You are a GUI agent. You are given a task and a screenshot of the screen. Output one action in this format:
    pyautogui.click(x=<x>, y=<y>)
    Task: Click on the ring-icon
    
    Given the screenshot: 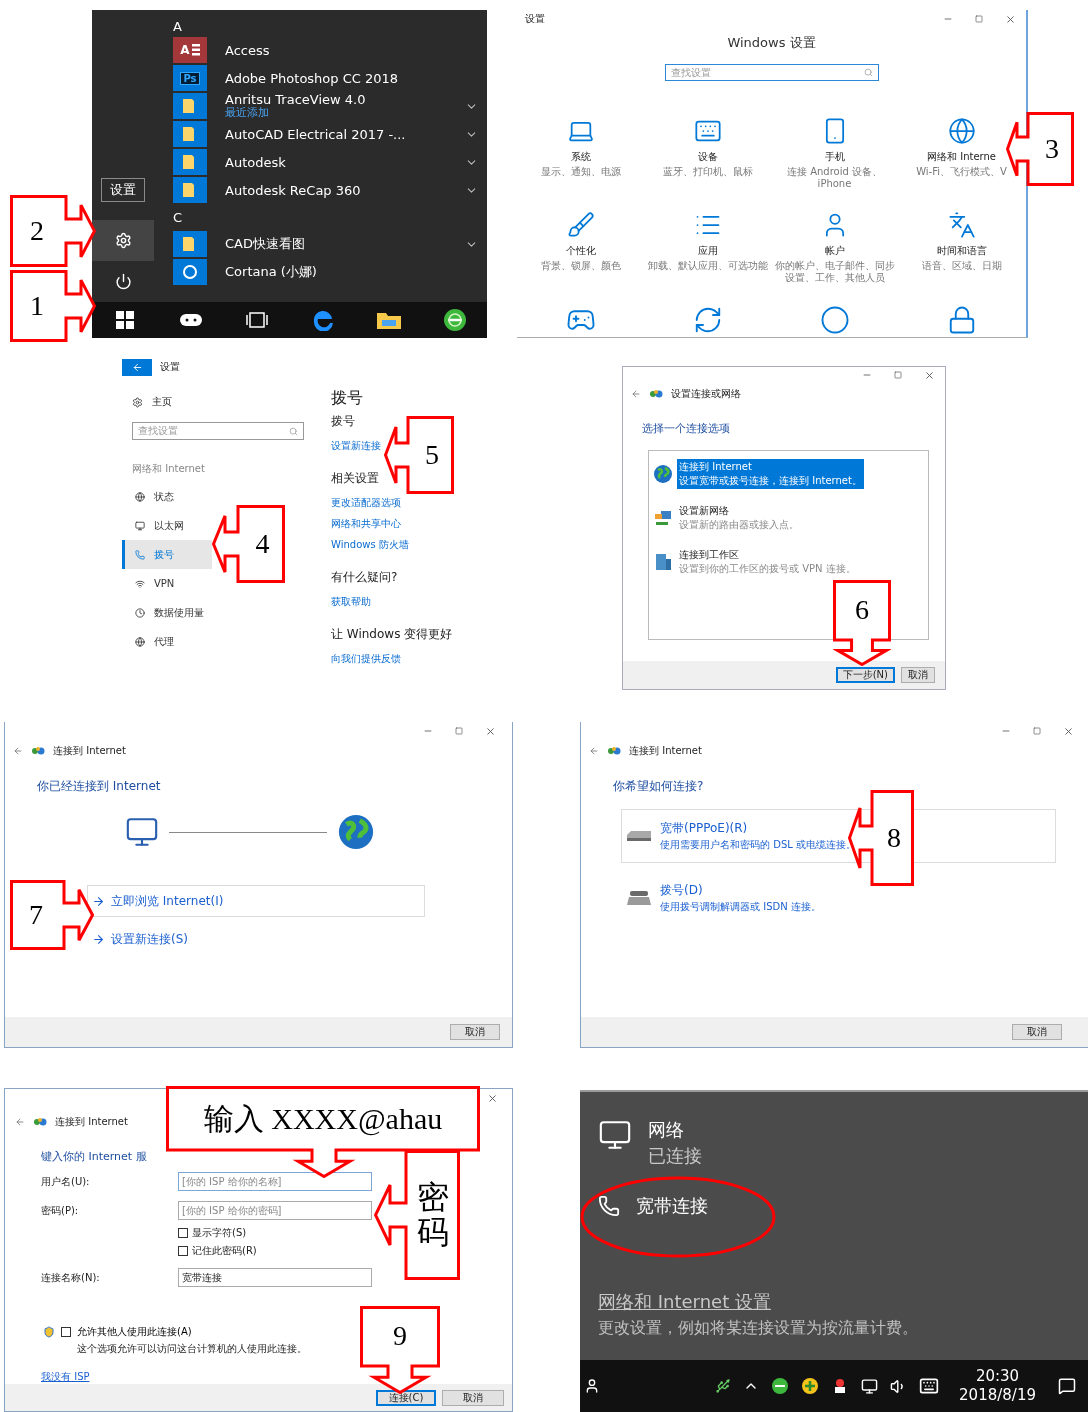 What is the action you would take?
    pyautogui.click(x=834, y=320)
    